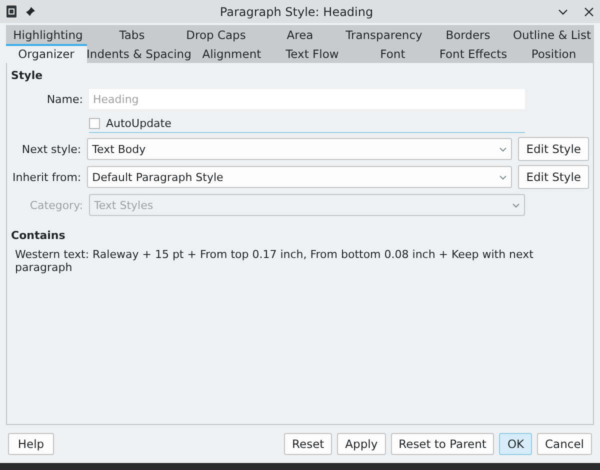 The height and width of the screenshot is (470, 600). Describe the element at coordinates (216, 34) in the screenshot. I see `tab: Drop Caps` at that location.